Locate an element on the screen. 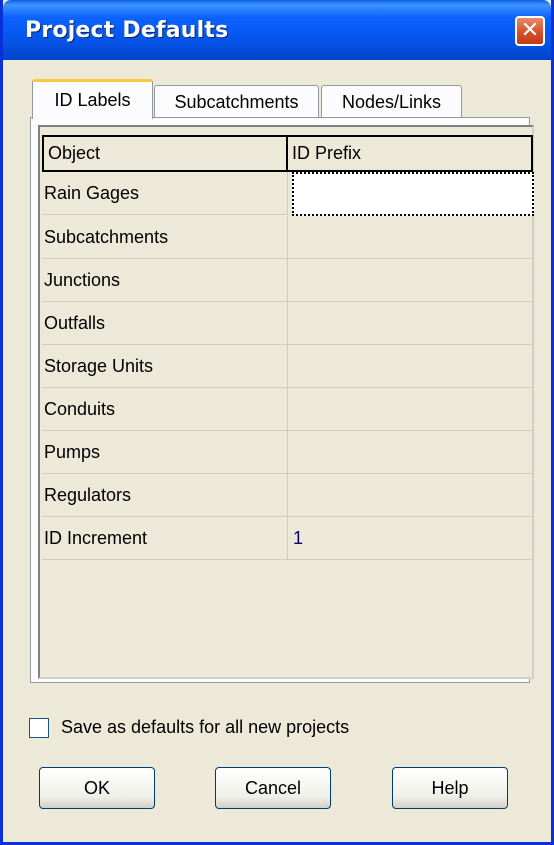 This screenshot has height=845, width=554. id-prefix-input is located at coordinates (413, 194).